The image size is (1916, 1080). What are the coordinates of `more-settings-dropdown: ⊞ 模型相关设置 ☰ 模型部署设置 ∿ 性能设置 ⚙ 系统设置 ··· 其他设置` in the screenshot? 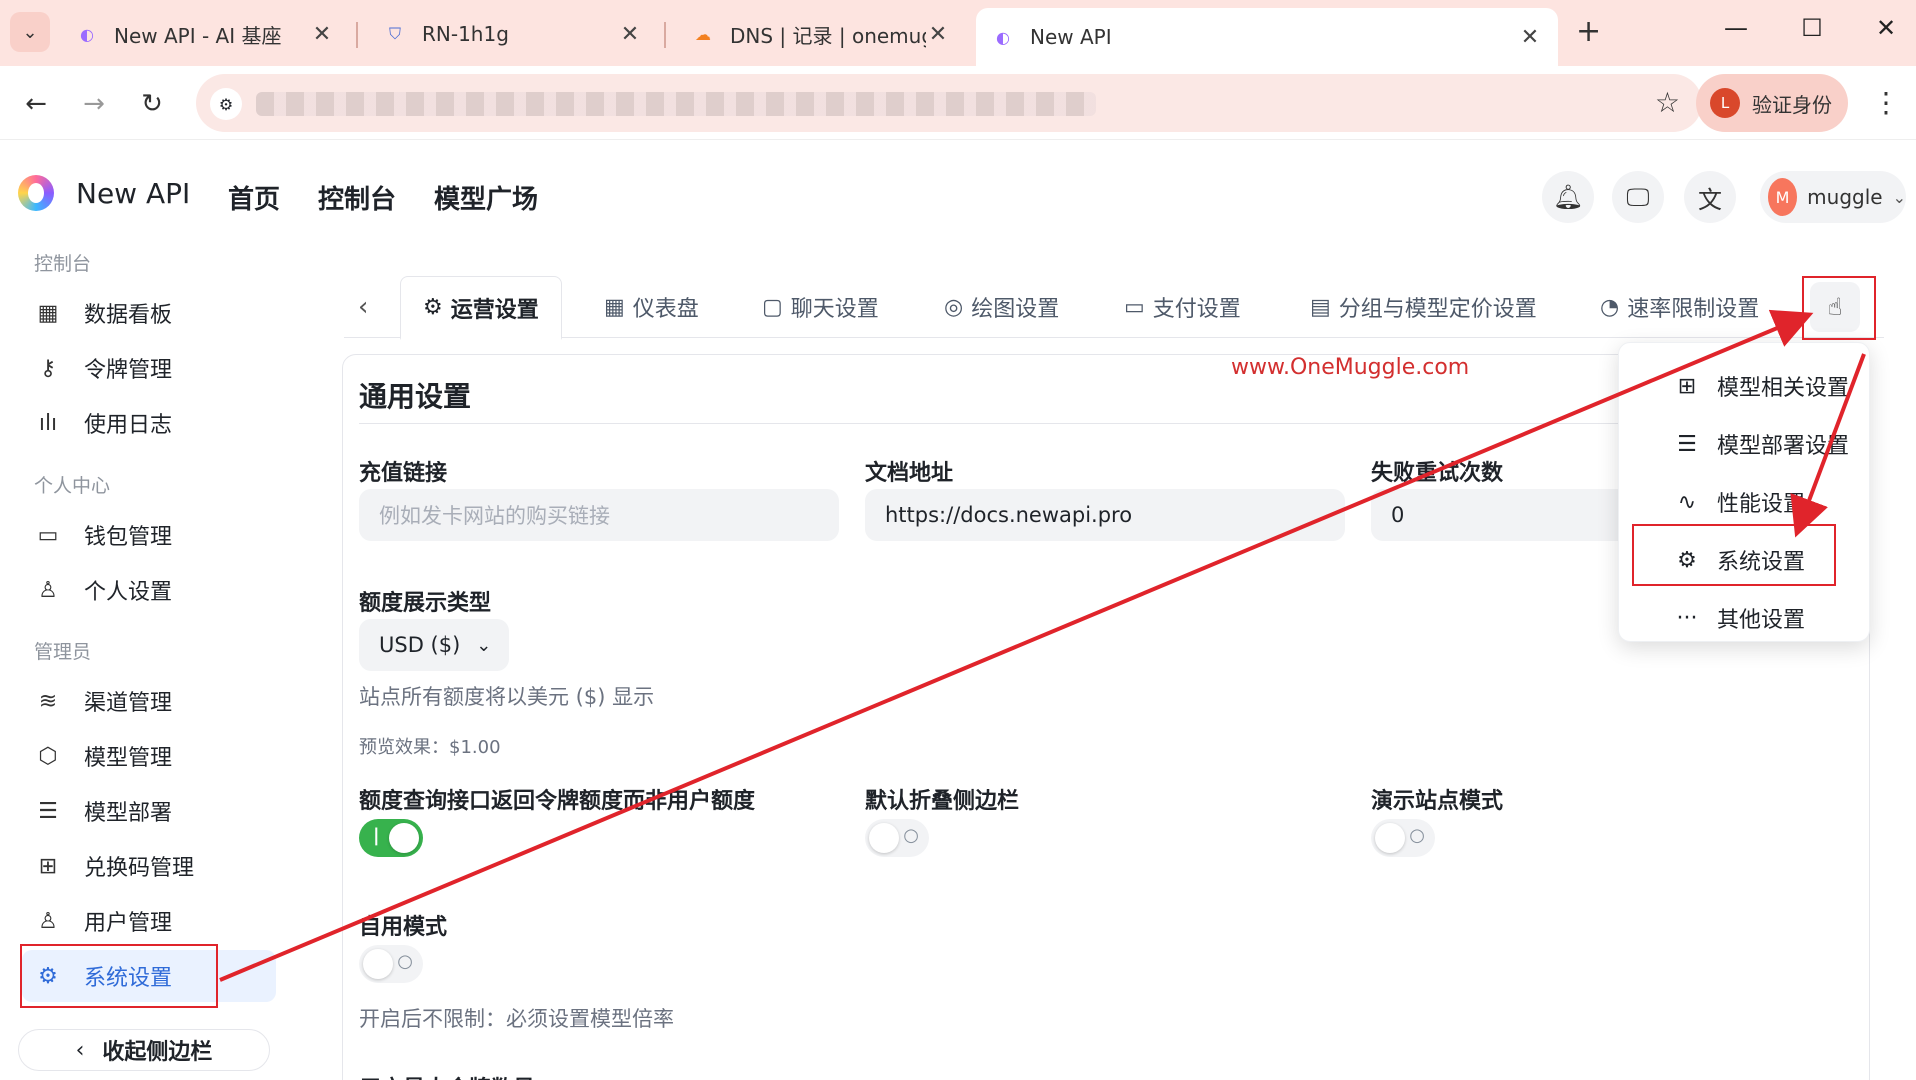 It's located at (1744, 492).